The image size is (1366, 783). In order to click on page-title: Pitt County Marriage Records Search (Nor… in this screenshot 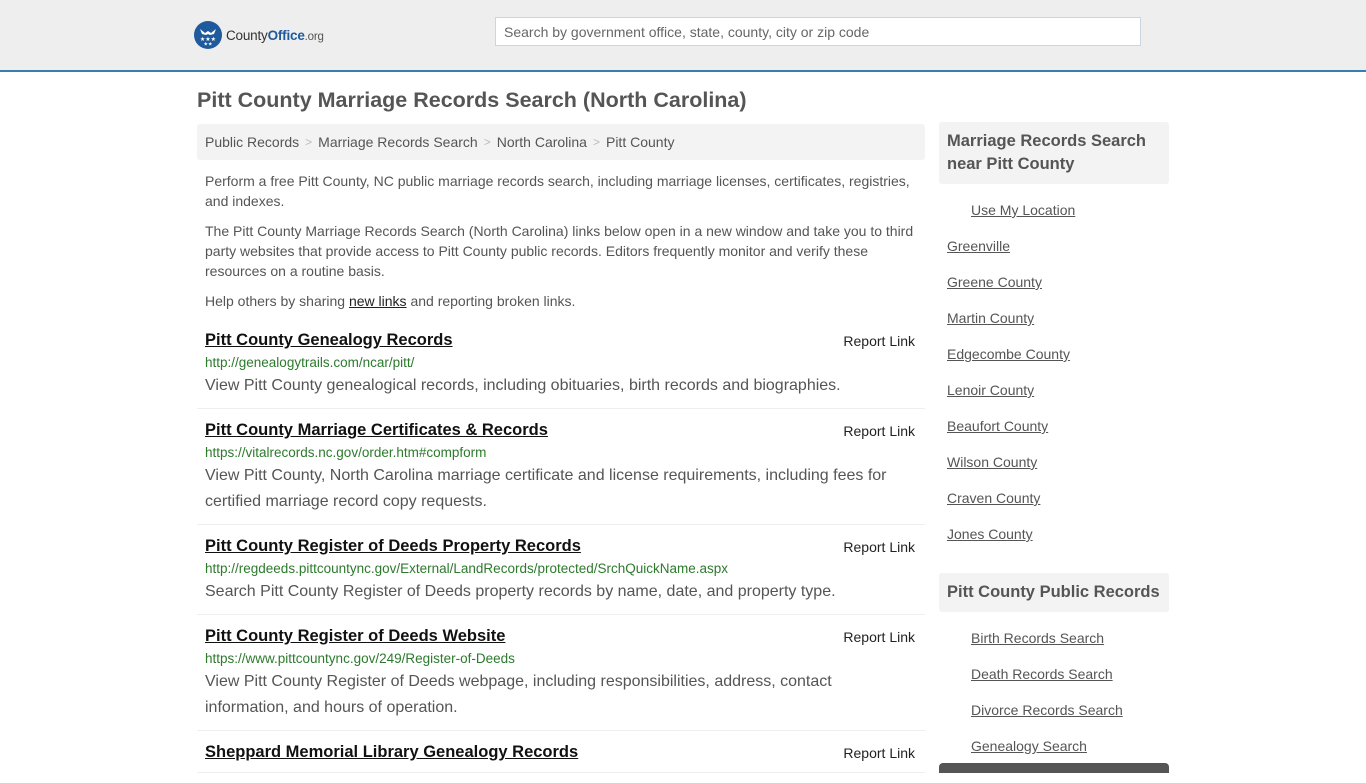, I will do `click(472, 100)`.